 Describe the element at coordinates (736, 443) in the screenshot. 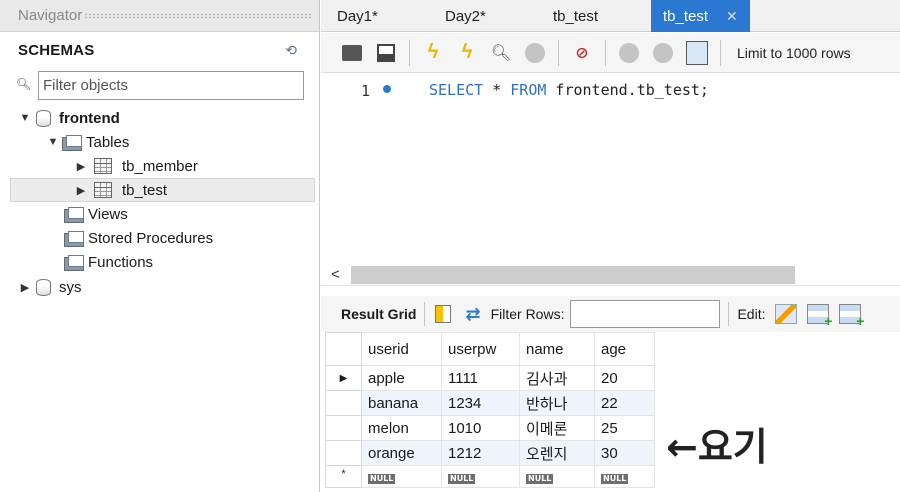

I see `annotation-label: ←요기` at that location.